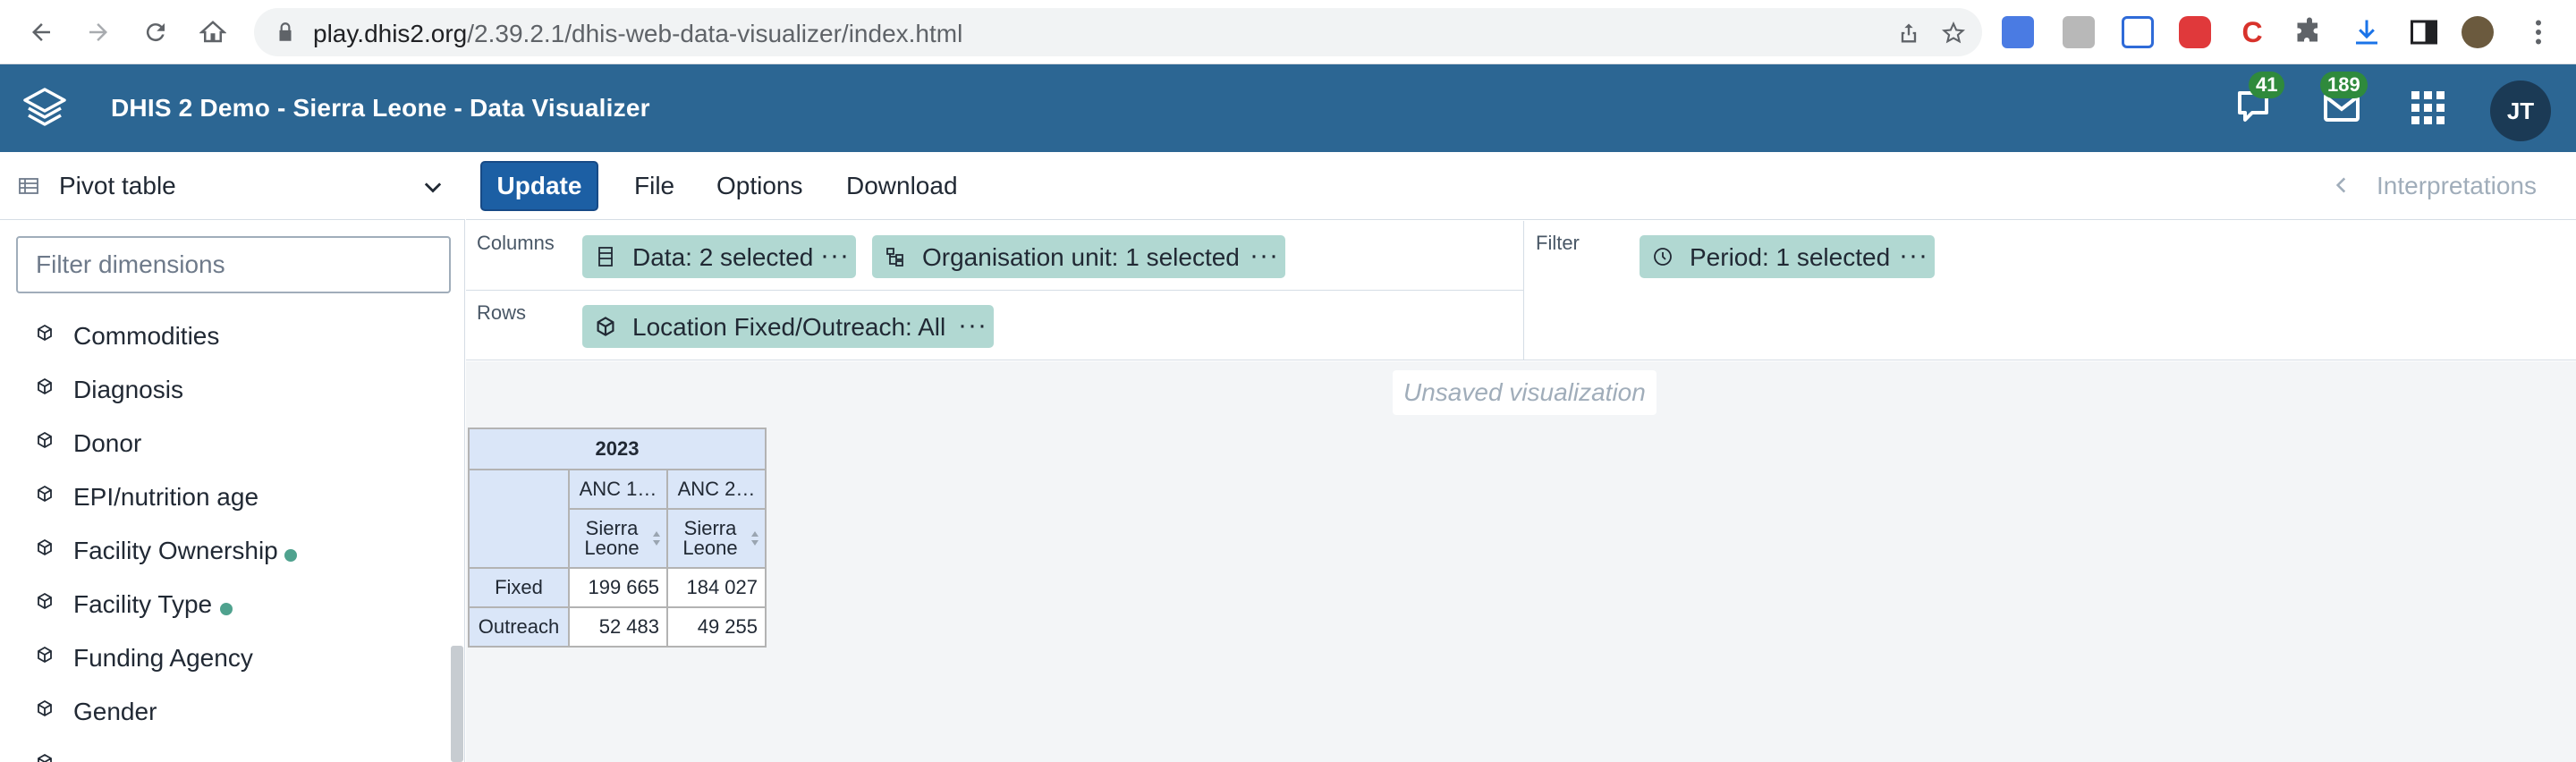 Image resolution: width=2576 pixels, height=762 pixels. What do you see at coordinates (502, 313) in the screenshot?
I see `rows-axis-label: Rows` at bounding box center [502, 313].